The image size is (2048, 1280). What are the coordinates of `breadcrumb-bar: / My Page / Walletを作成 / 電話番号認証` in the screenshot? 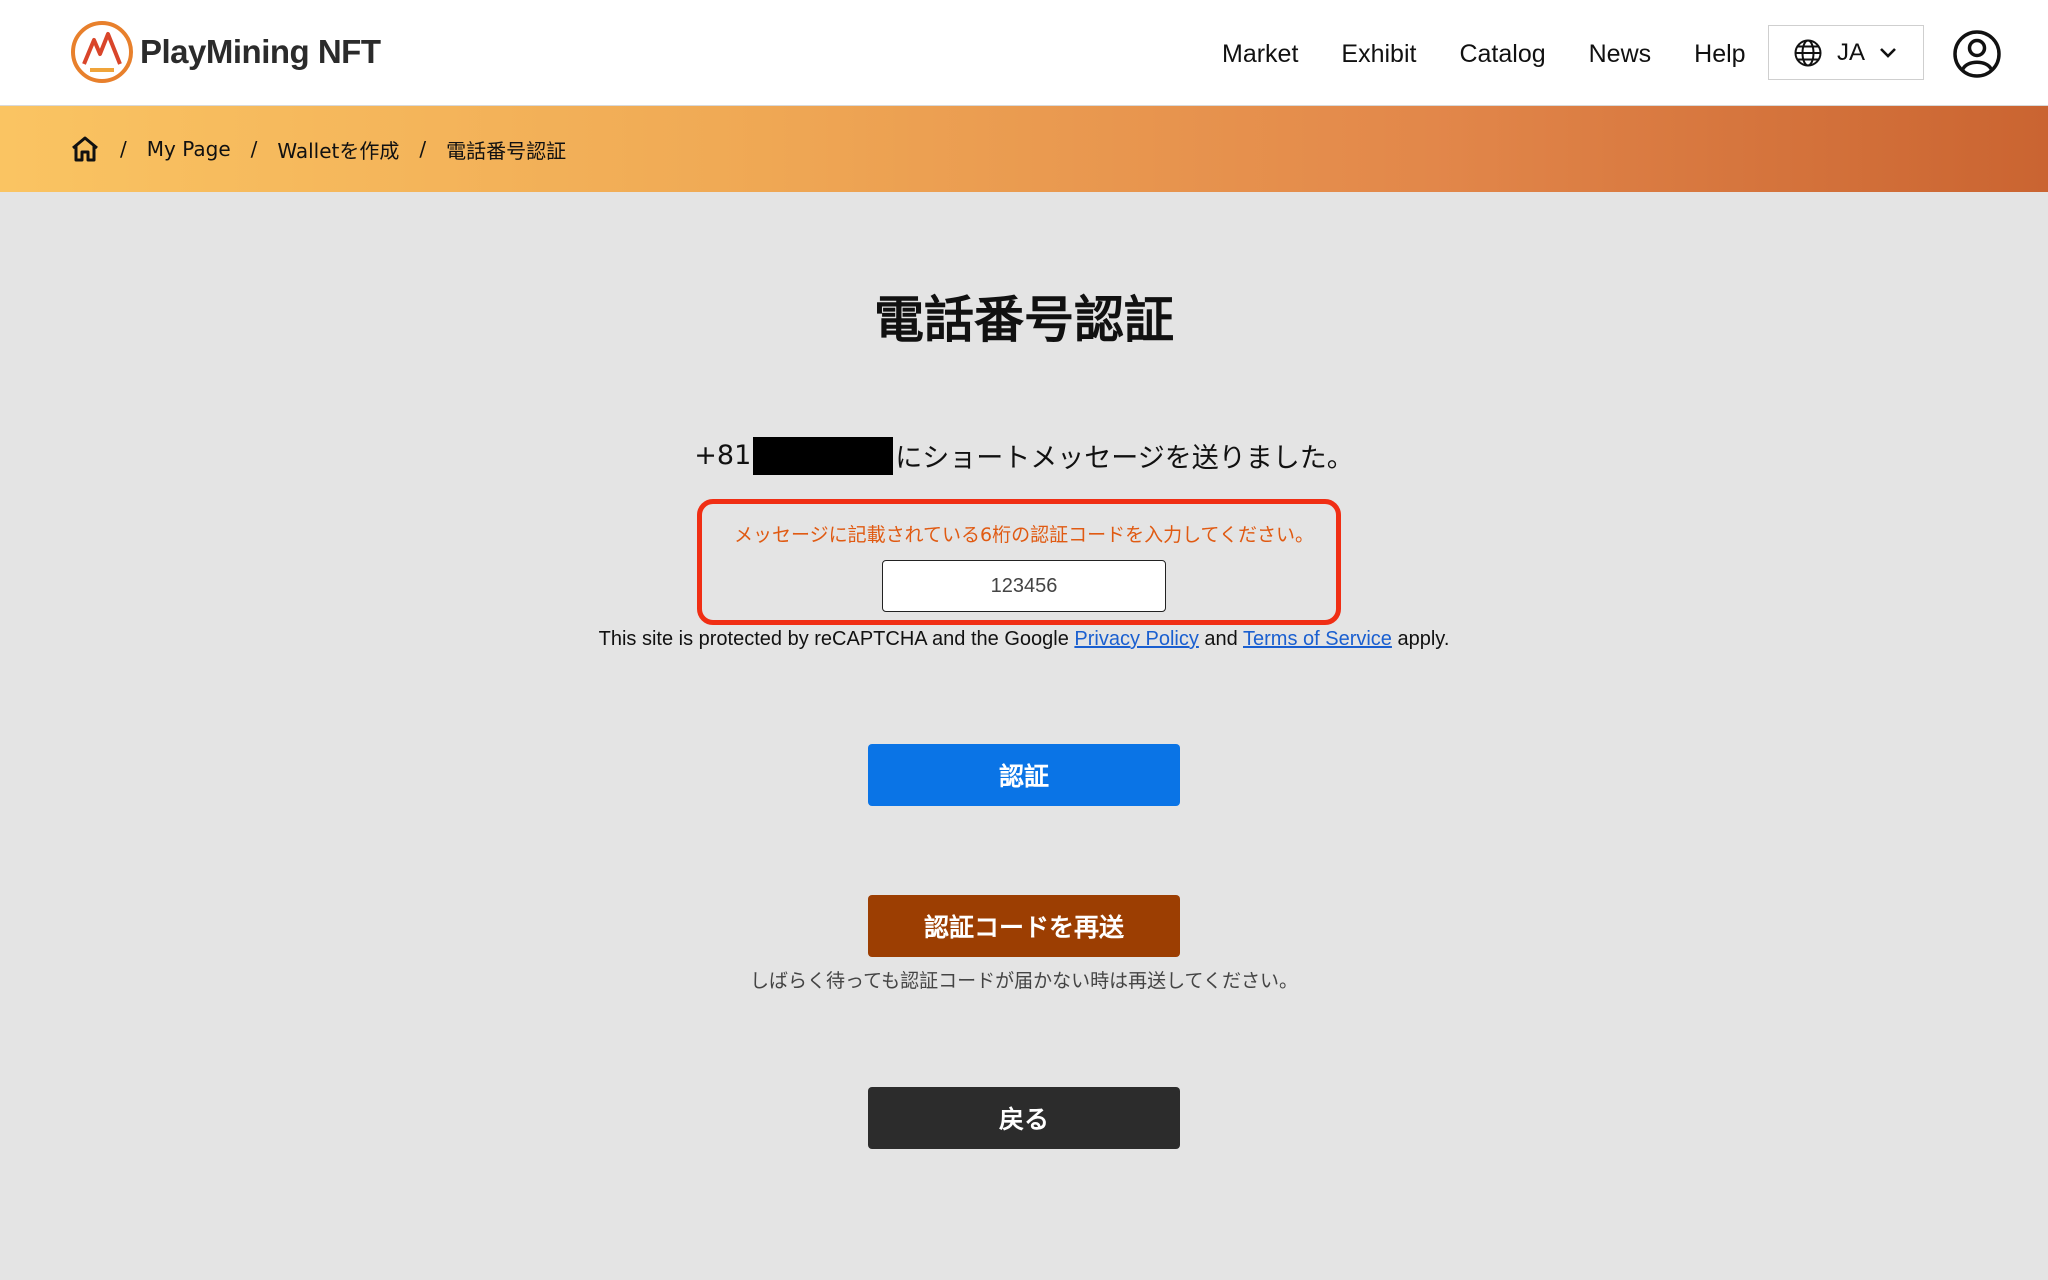 It's located at (1024, 149).